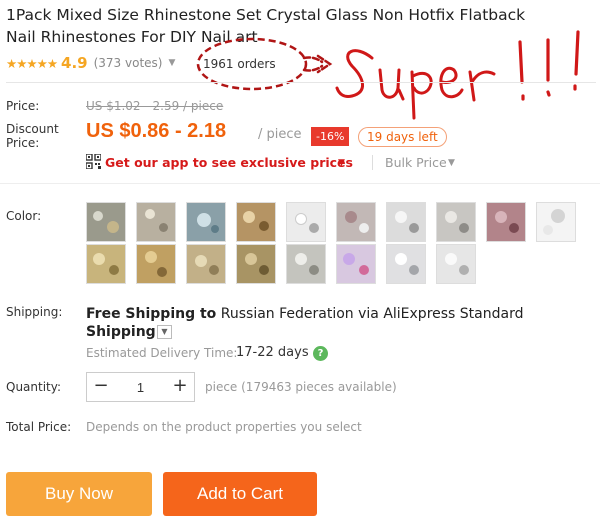  I want to click on discount-price: US $0.86 - 2.18, so click(156, 131).